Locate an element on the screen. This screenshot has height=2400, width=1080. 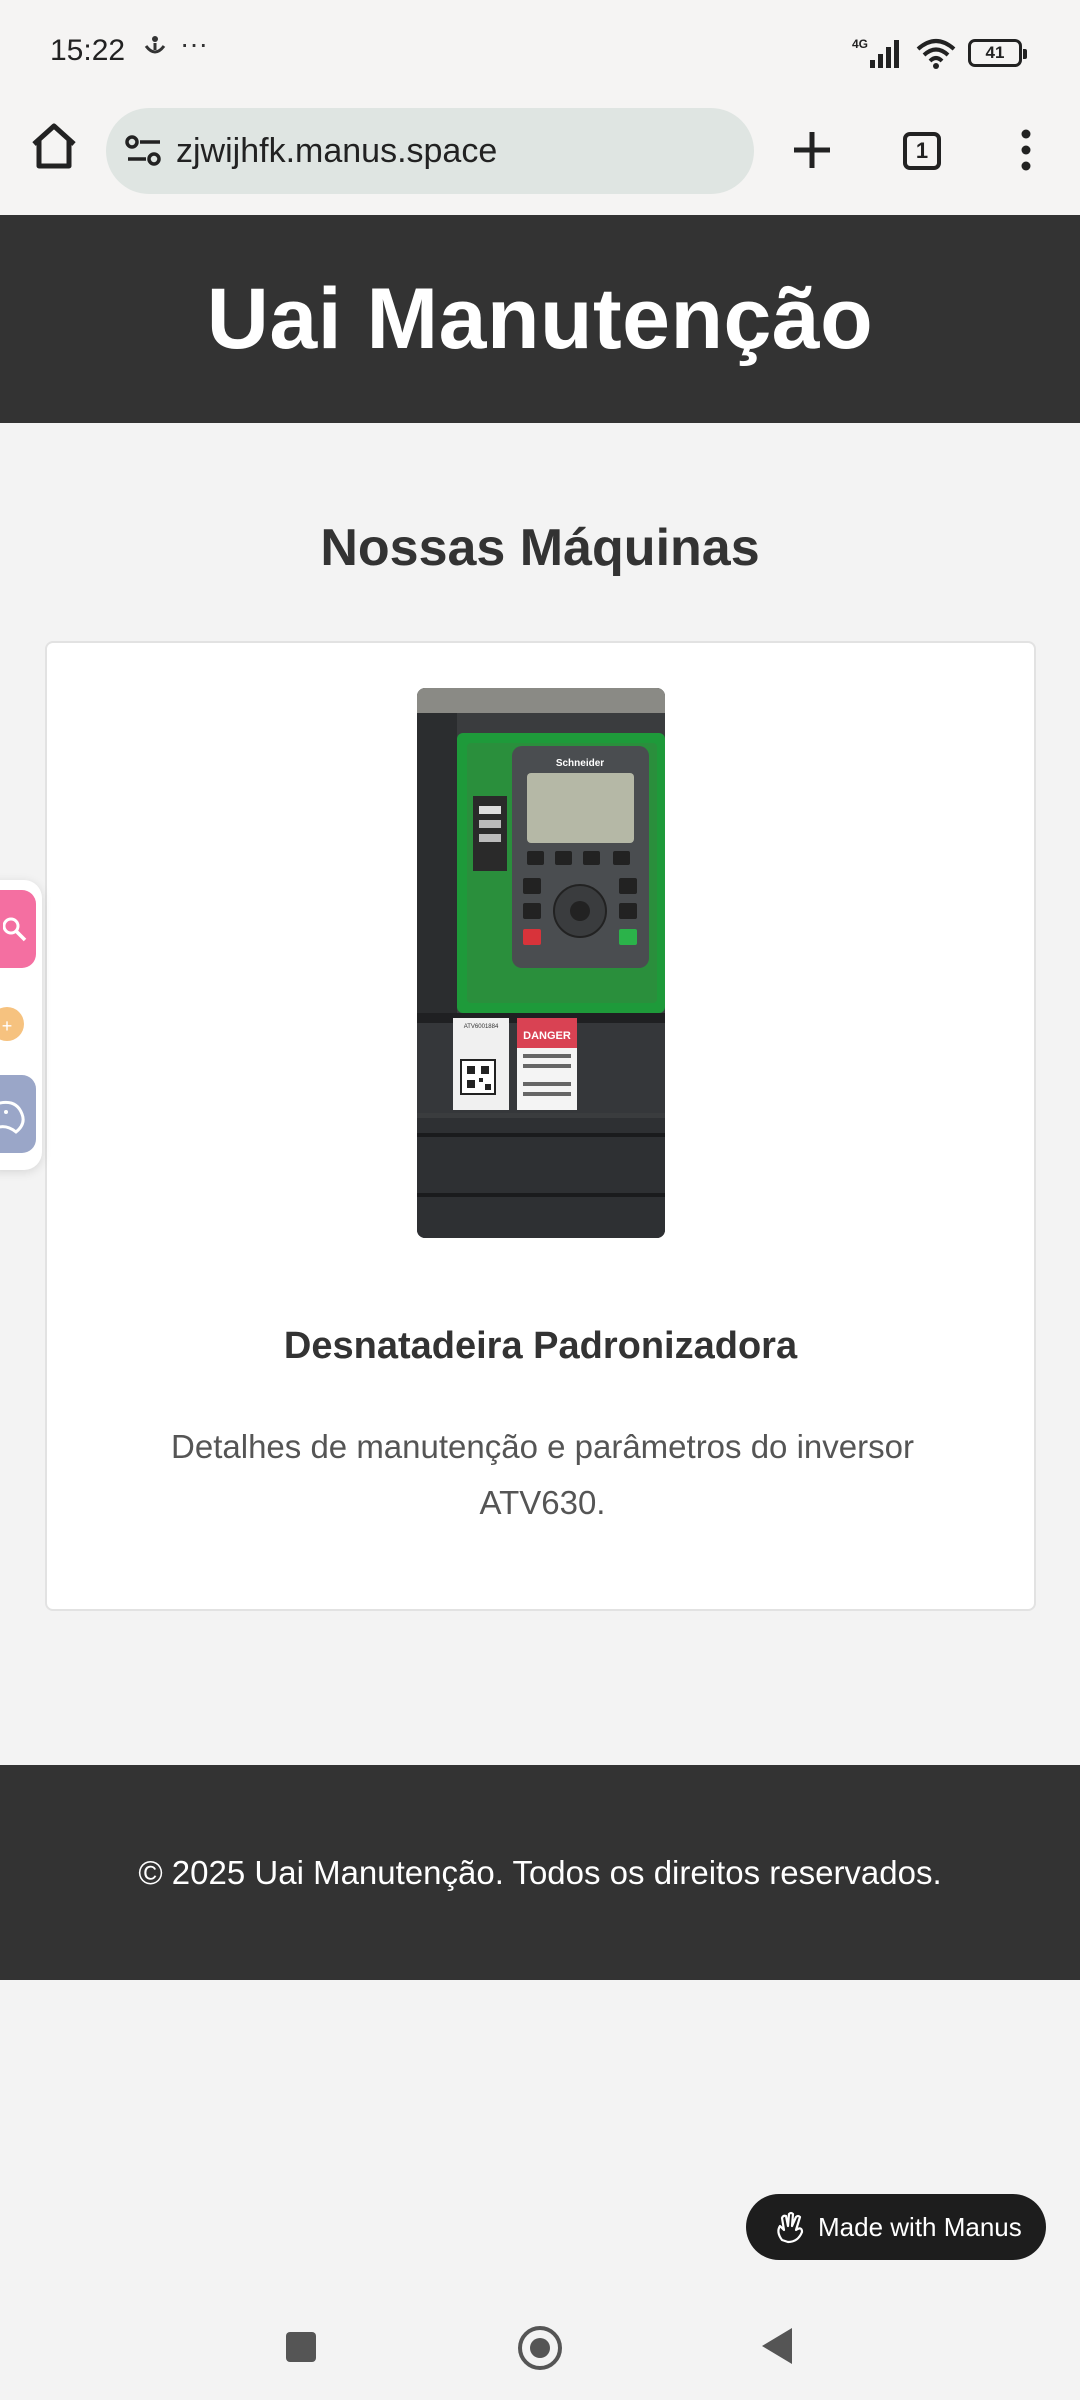
back-button is located at coordinates (777, 2346).